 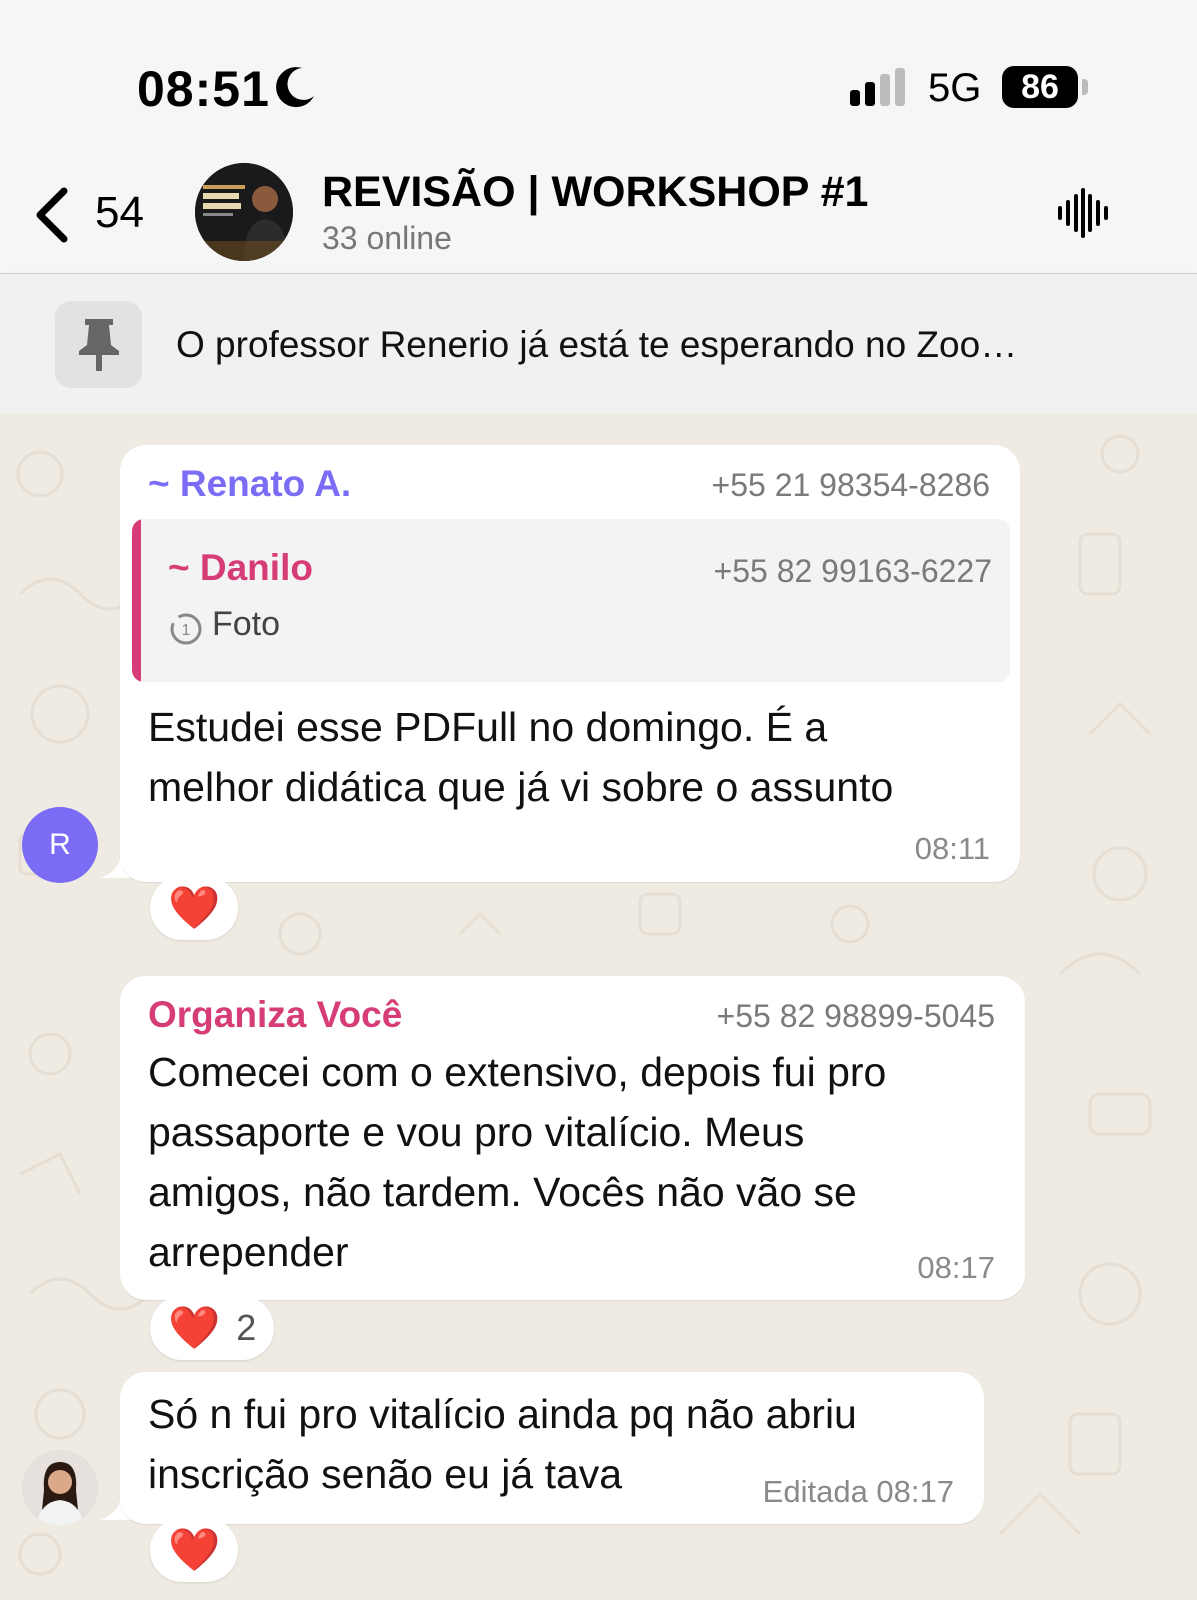 What do you see at coordinates (858, 1491) in the screenshot?
I see `message-time: Editada 08:17` at bounding box center [858, 1491].